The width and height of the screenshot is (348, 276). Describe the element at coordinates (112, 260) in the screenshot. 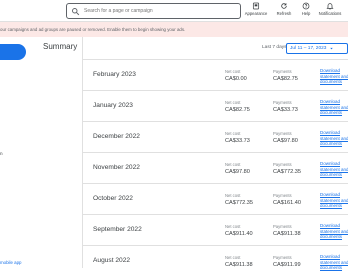

I see `month-label: August 2022` at that location.